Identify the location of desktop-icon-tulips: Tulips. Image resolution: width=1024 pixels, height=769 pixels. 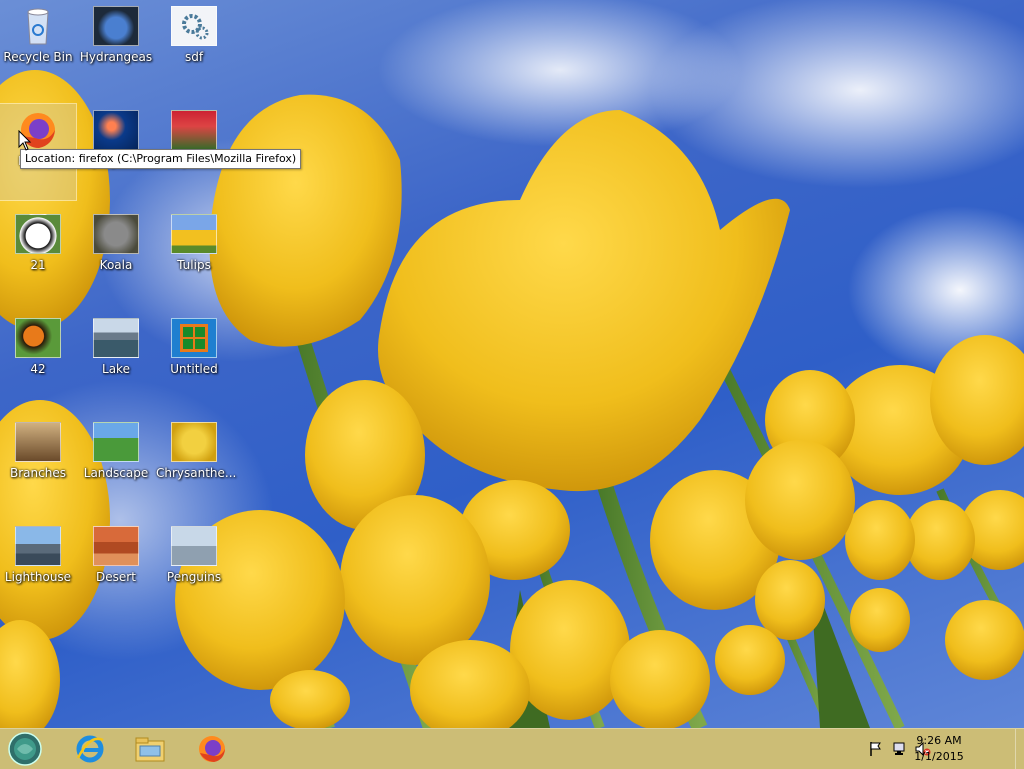
(194, 256).